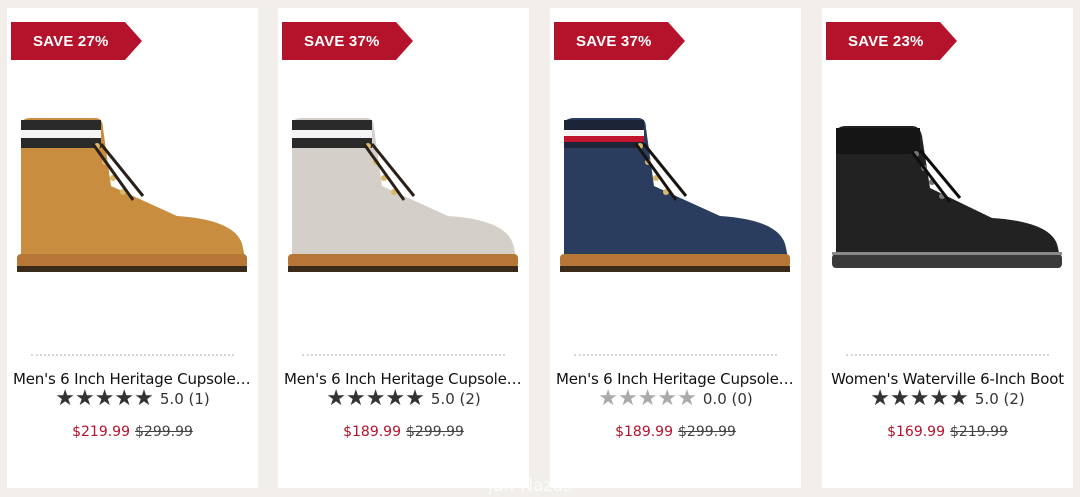  I want to click on rating: ★ ★ ★ ★ ★ 5.0 (1), so click(132, 399).